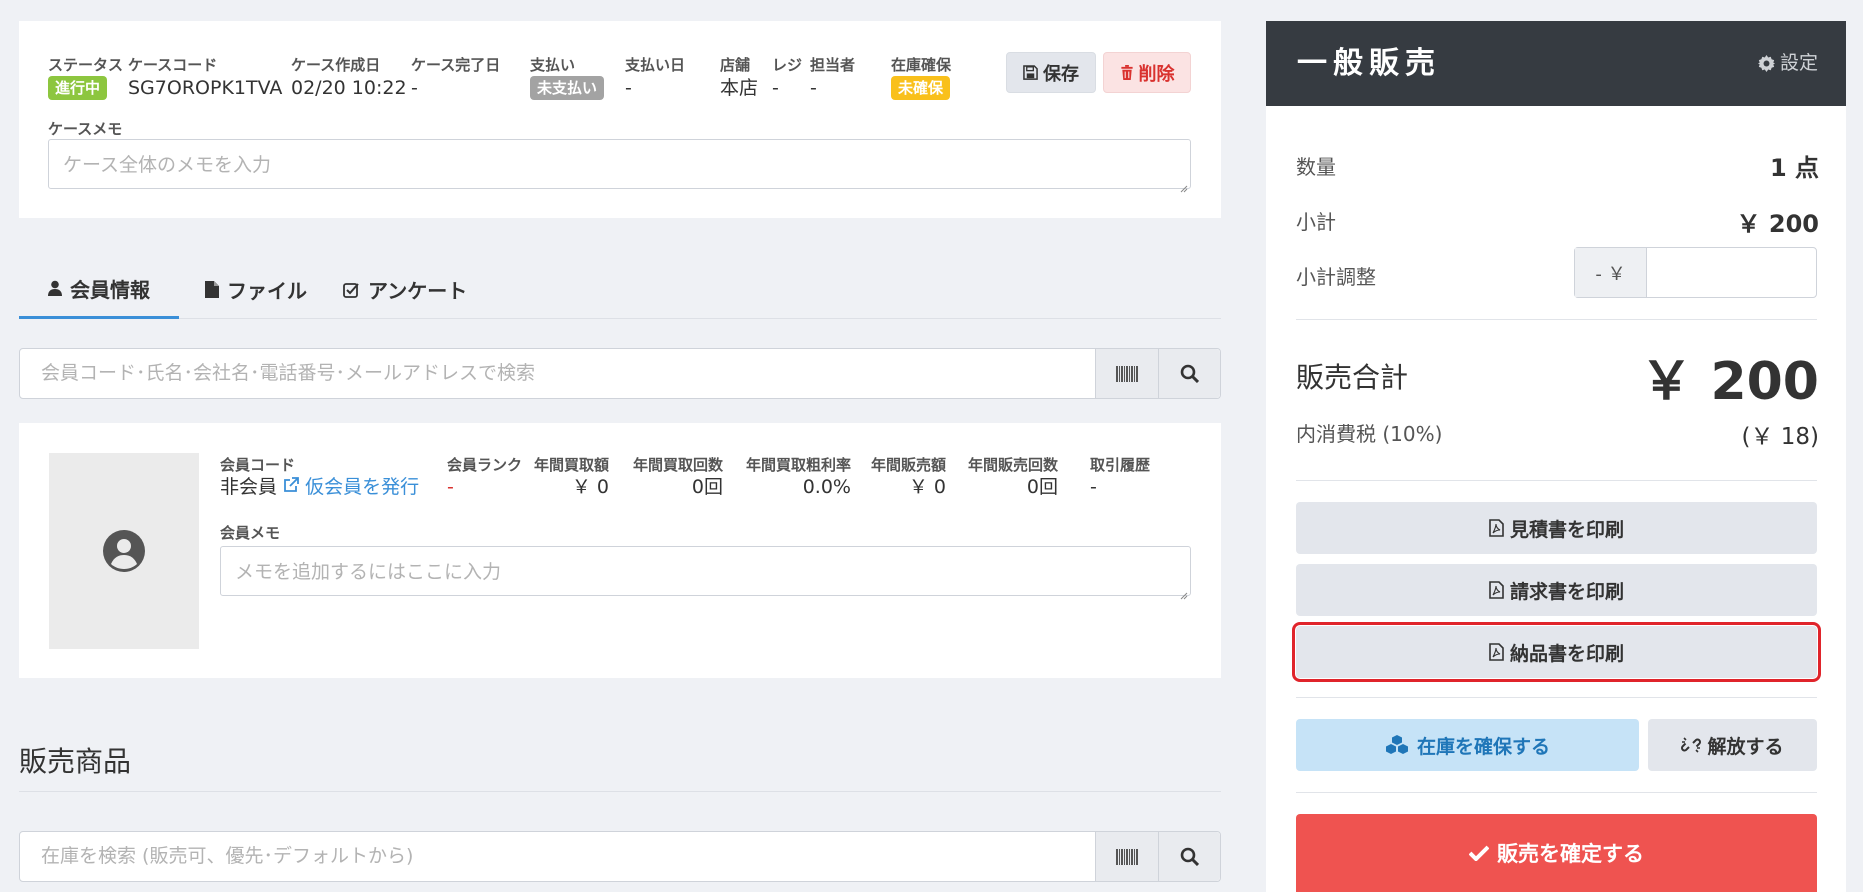 The height and width of the screenshot is (892, 1863). What do you see at coordinates (655, 78) in the screenshot?
I see `payment-date-field: 支払い日 -` at bounding box center [655, 78].